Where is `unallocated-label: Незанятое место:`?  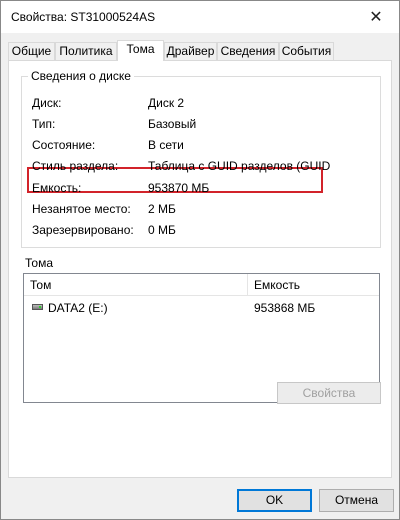
unallocated-label: Незанятое место: is located at coordinates (81, 209).